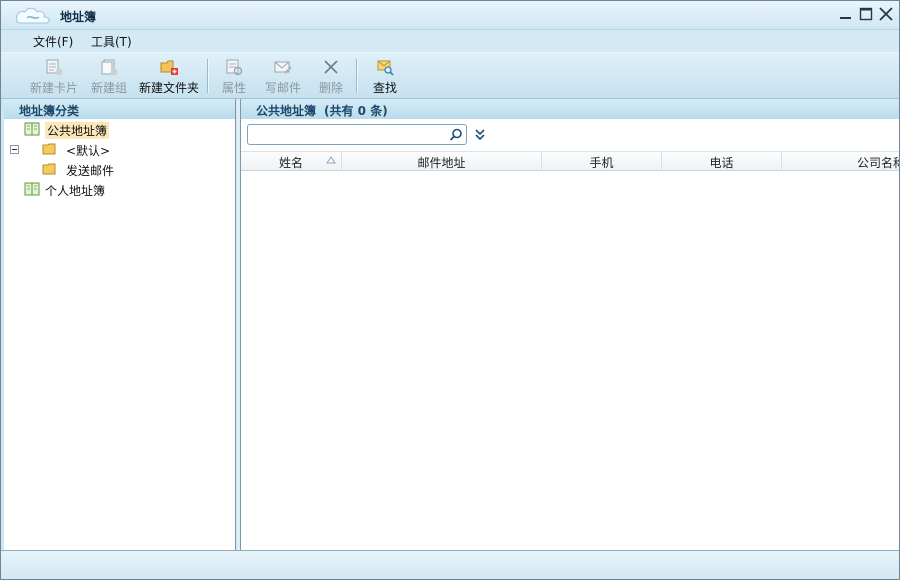 The width and height of the screenshot is (900, 580). Describe the element at coordinates (442, 161) in the screenshot. I see `column-header-email: 邮件地址` at that location.